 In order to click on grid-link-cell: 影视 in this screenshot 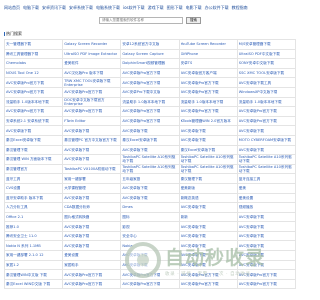, I will do `click(150, 227)`.